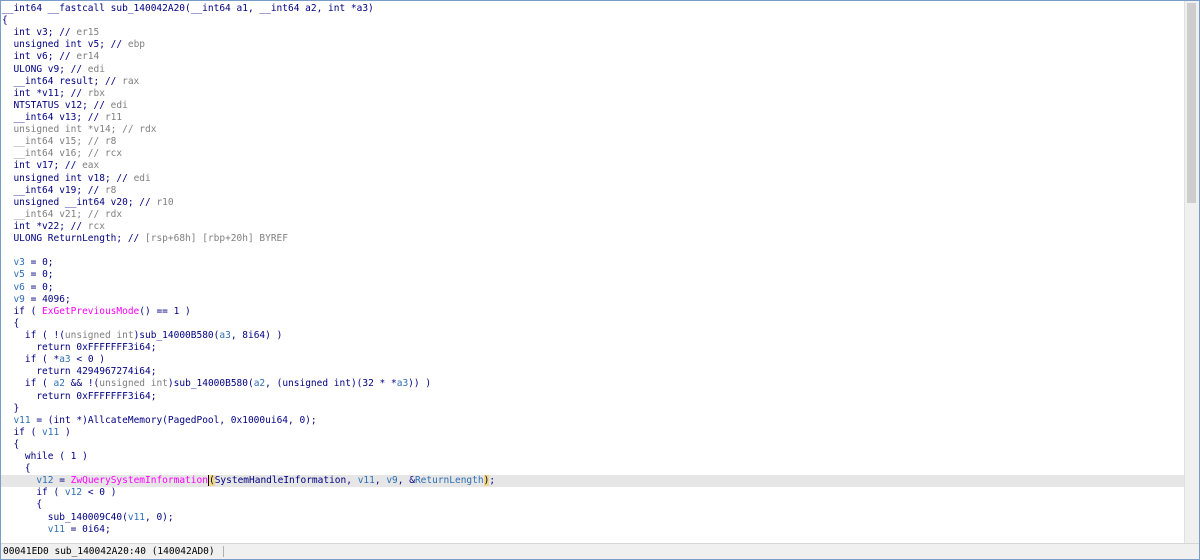 The height and width of the screenshot is (560, 1200). I want to click on status-separator, so click(223, 551).